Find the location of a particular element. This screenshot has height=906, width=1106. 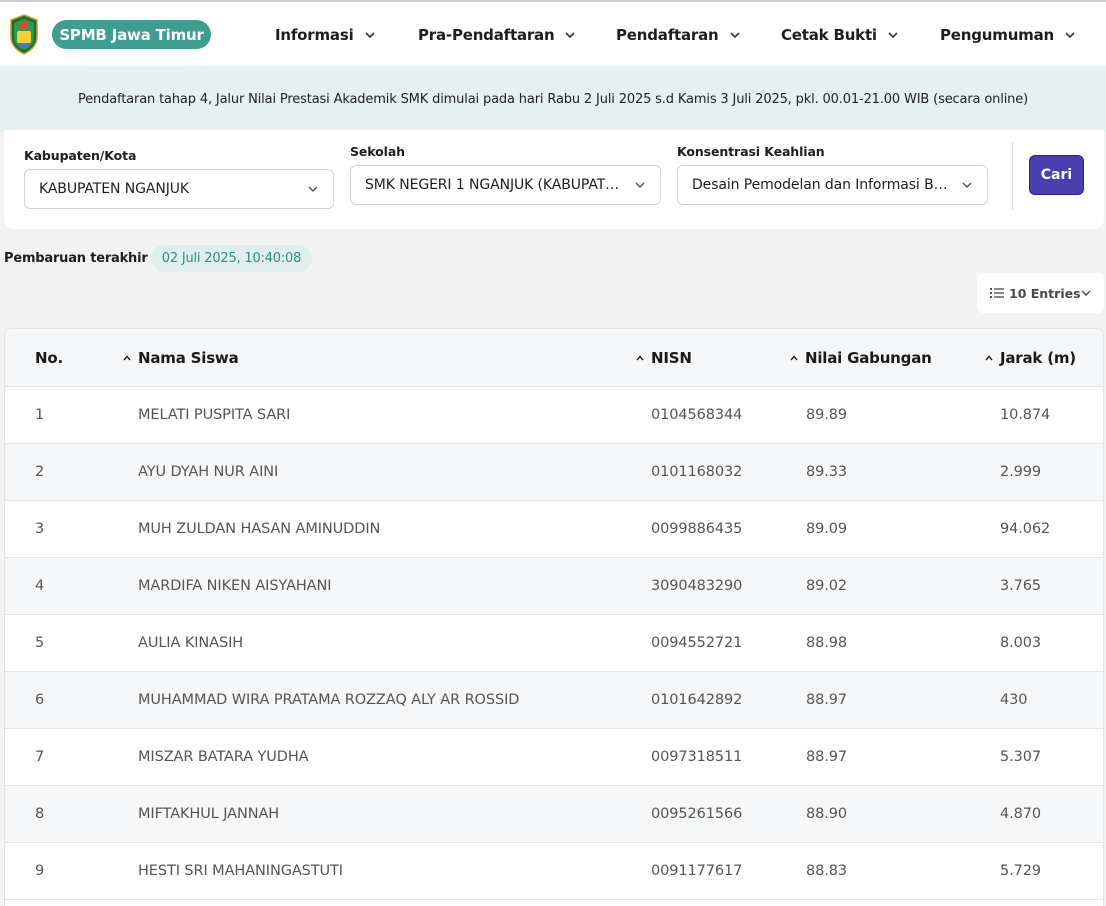

entries-per-page-select: 10 Entries is located at coordinates (1040, 293).